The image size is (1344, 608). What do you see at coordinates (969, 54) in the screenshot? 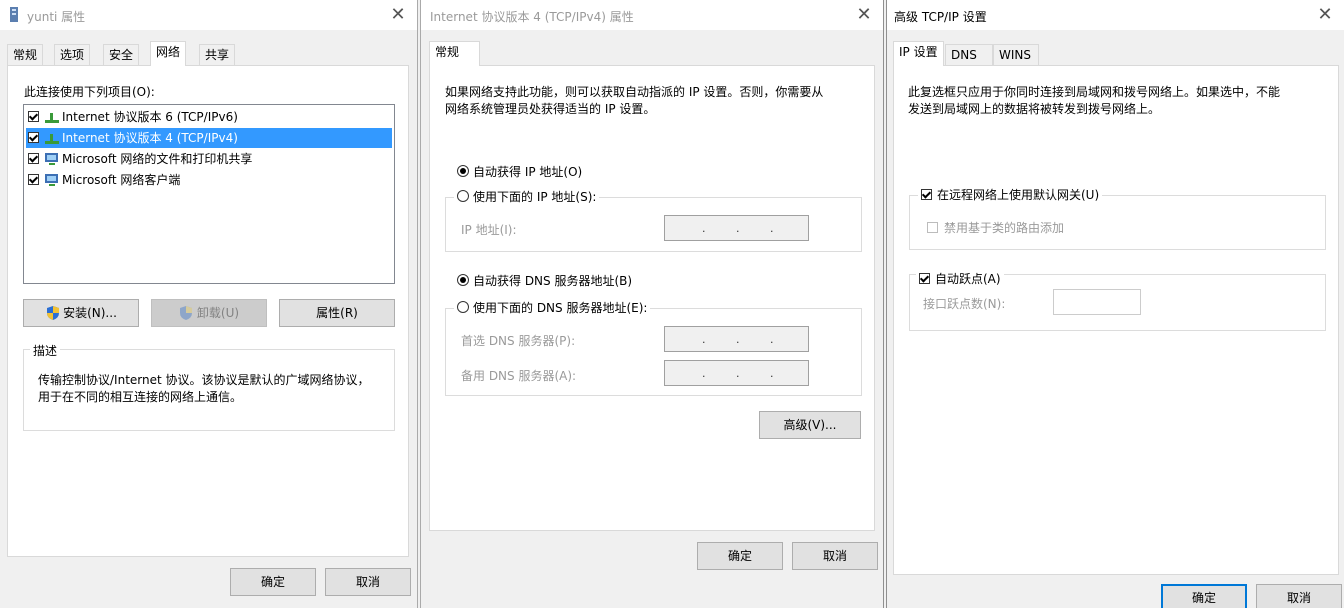
I see `tab-dns: DNS` at bounding box center [969, 54].